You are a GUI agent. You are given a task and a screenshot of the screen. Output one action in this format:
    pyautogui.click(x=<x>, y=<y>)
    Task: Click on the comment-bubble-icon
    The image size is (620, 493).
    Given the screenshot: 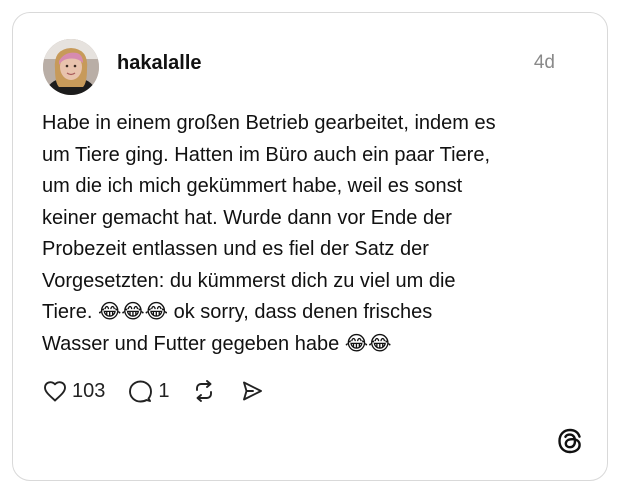 What is the action you would take?
    pyautogui.click(x=141, y=391)
    